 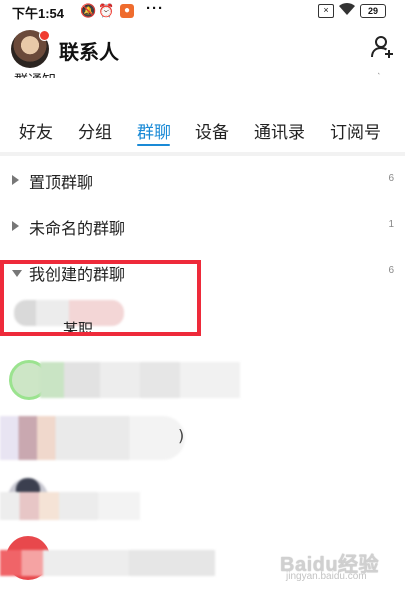 I want to click on battery-level: 29, so click(x=372, y=11).